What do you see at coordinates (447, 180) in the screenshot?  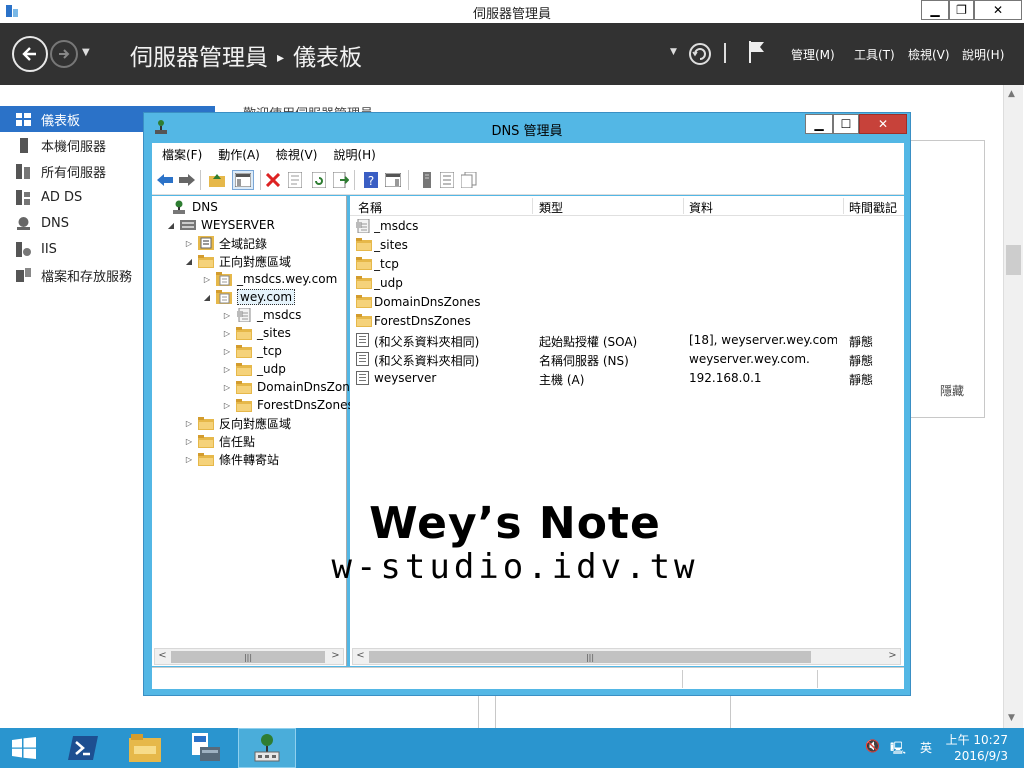 I see `list-view-button` at bounding box center [447, 180].